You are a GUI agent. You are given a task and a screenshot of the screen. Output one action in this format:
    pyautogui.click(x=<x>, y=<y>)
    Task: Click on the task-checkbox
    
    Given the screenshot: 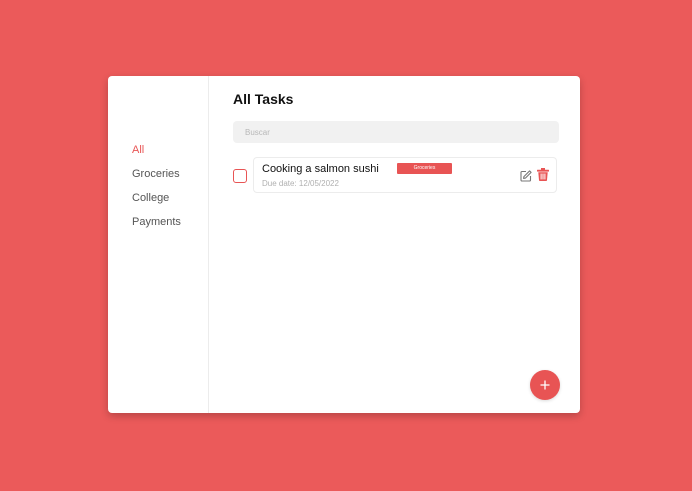 What is the action you would take?
    pyautogui.click(x=240, y=176)
    